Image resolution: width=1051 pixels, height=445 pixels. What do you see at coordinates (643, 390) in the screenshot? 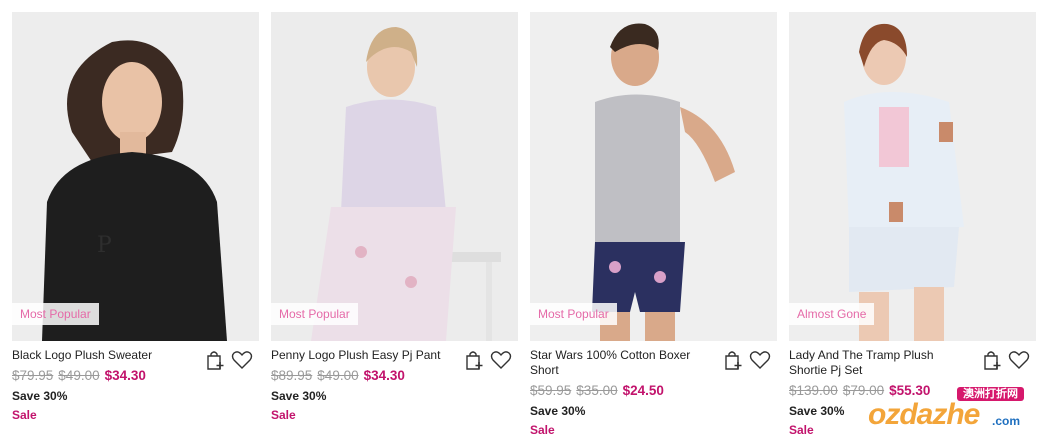
I see `sale-price: $24.50` at bounding box center [643, 390].